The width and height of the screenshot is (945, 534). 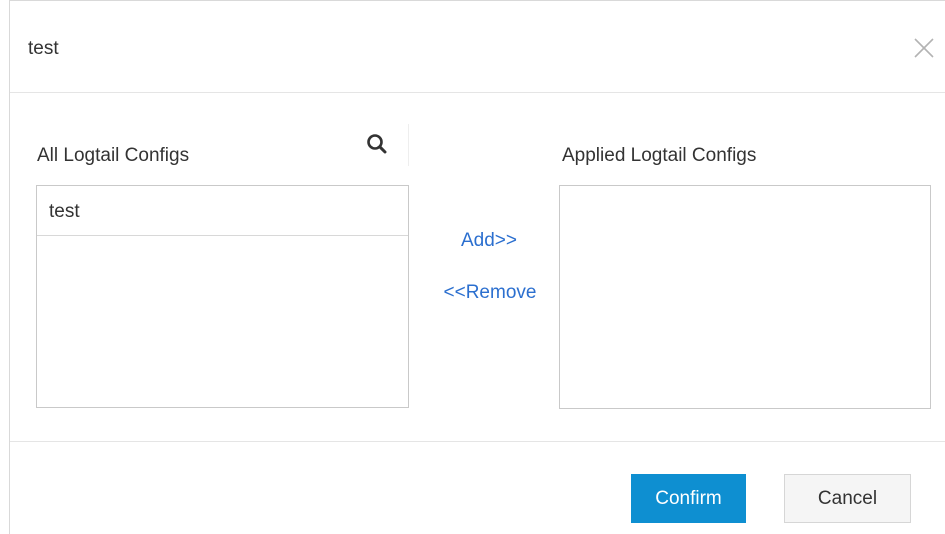 I want to click on list-item-label: test, so click(x=64, y=211).